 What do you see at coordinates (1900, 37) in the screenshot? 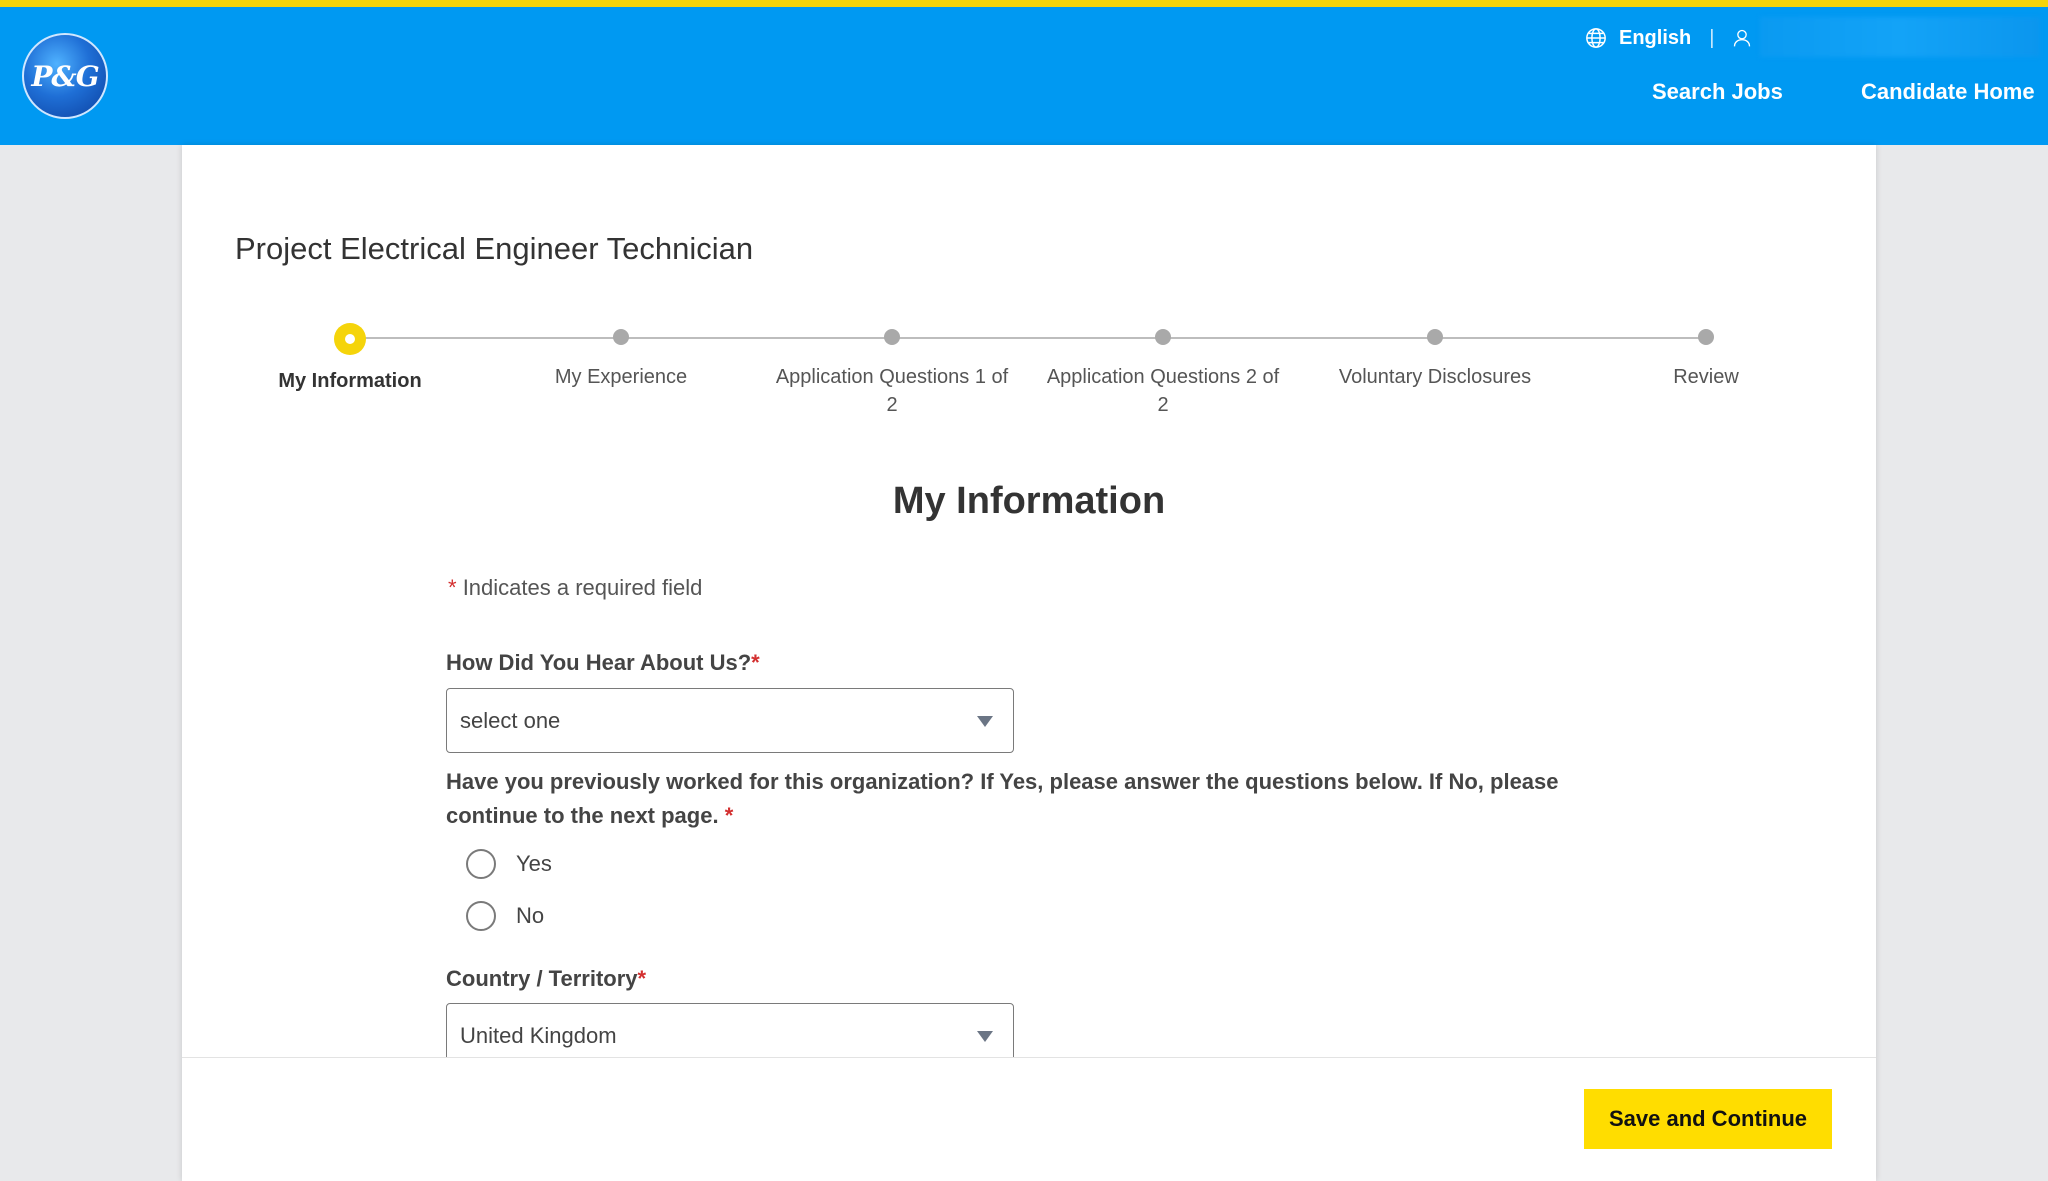
I see `redacted-account-name` at bounding box center [1900, 37].